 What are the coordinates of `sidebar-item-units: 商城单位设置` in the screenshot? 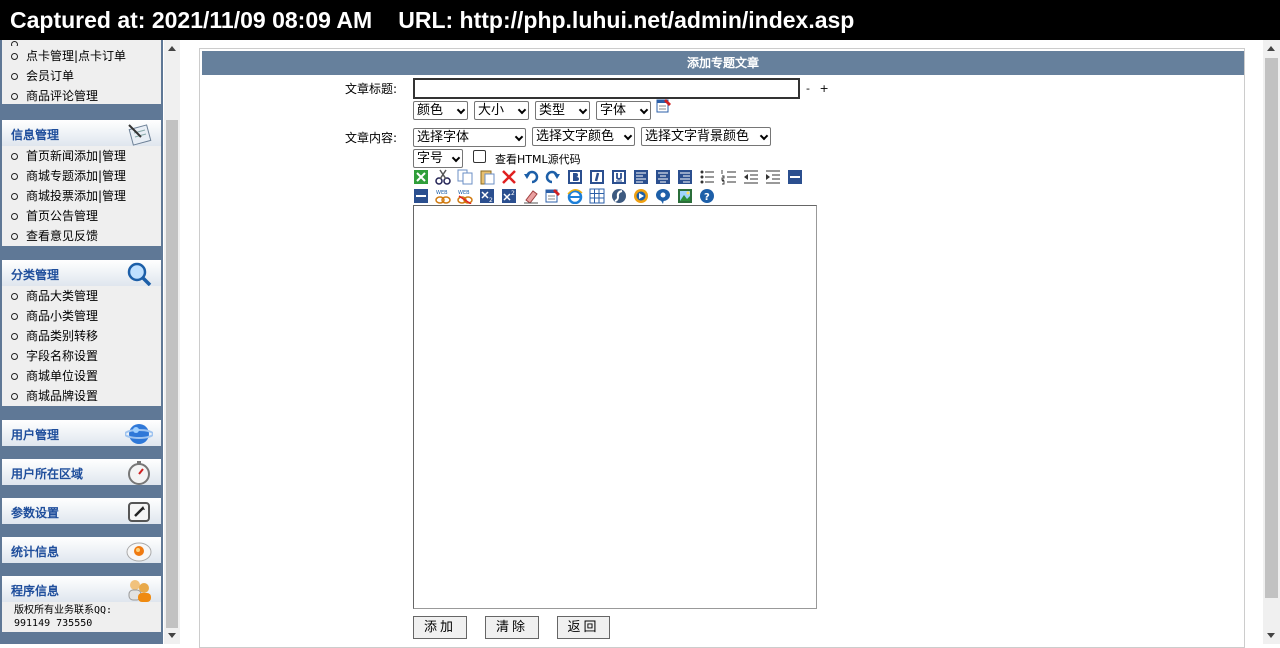 It's located at (81, 376).